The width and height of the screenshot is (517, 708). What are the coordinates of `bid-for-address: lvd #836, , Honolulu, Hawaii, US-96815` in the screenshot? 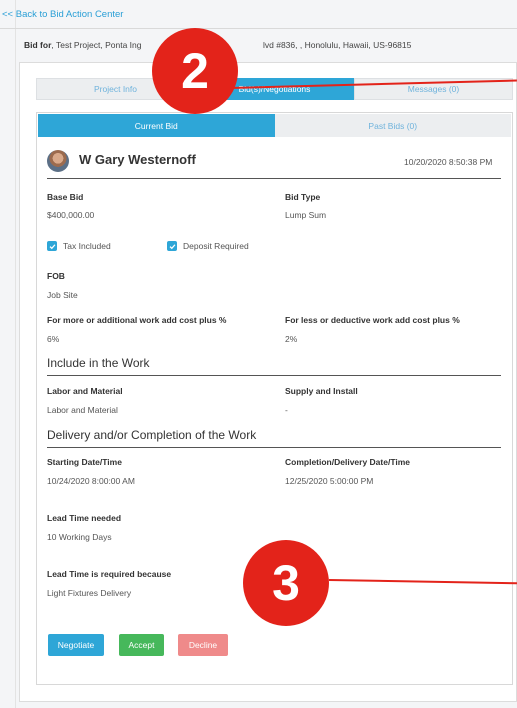 It's located at (337, 45).